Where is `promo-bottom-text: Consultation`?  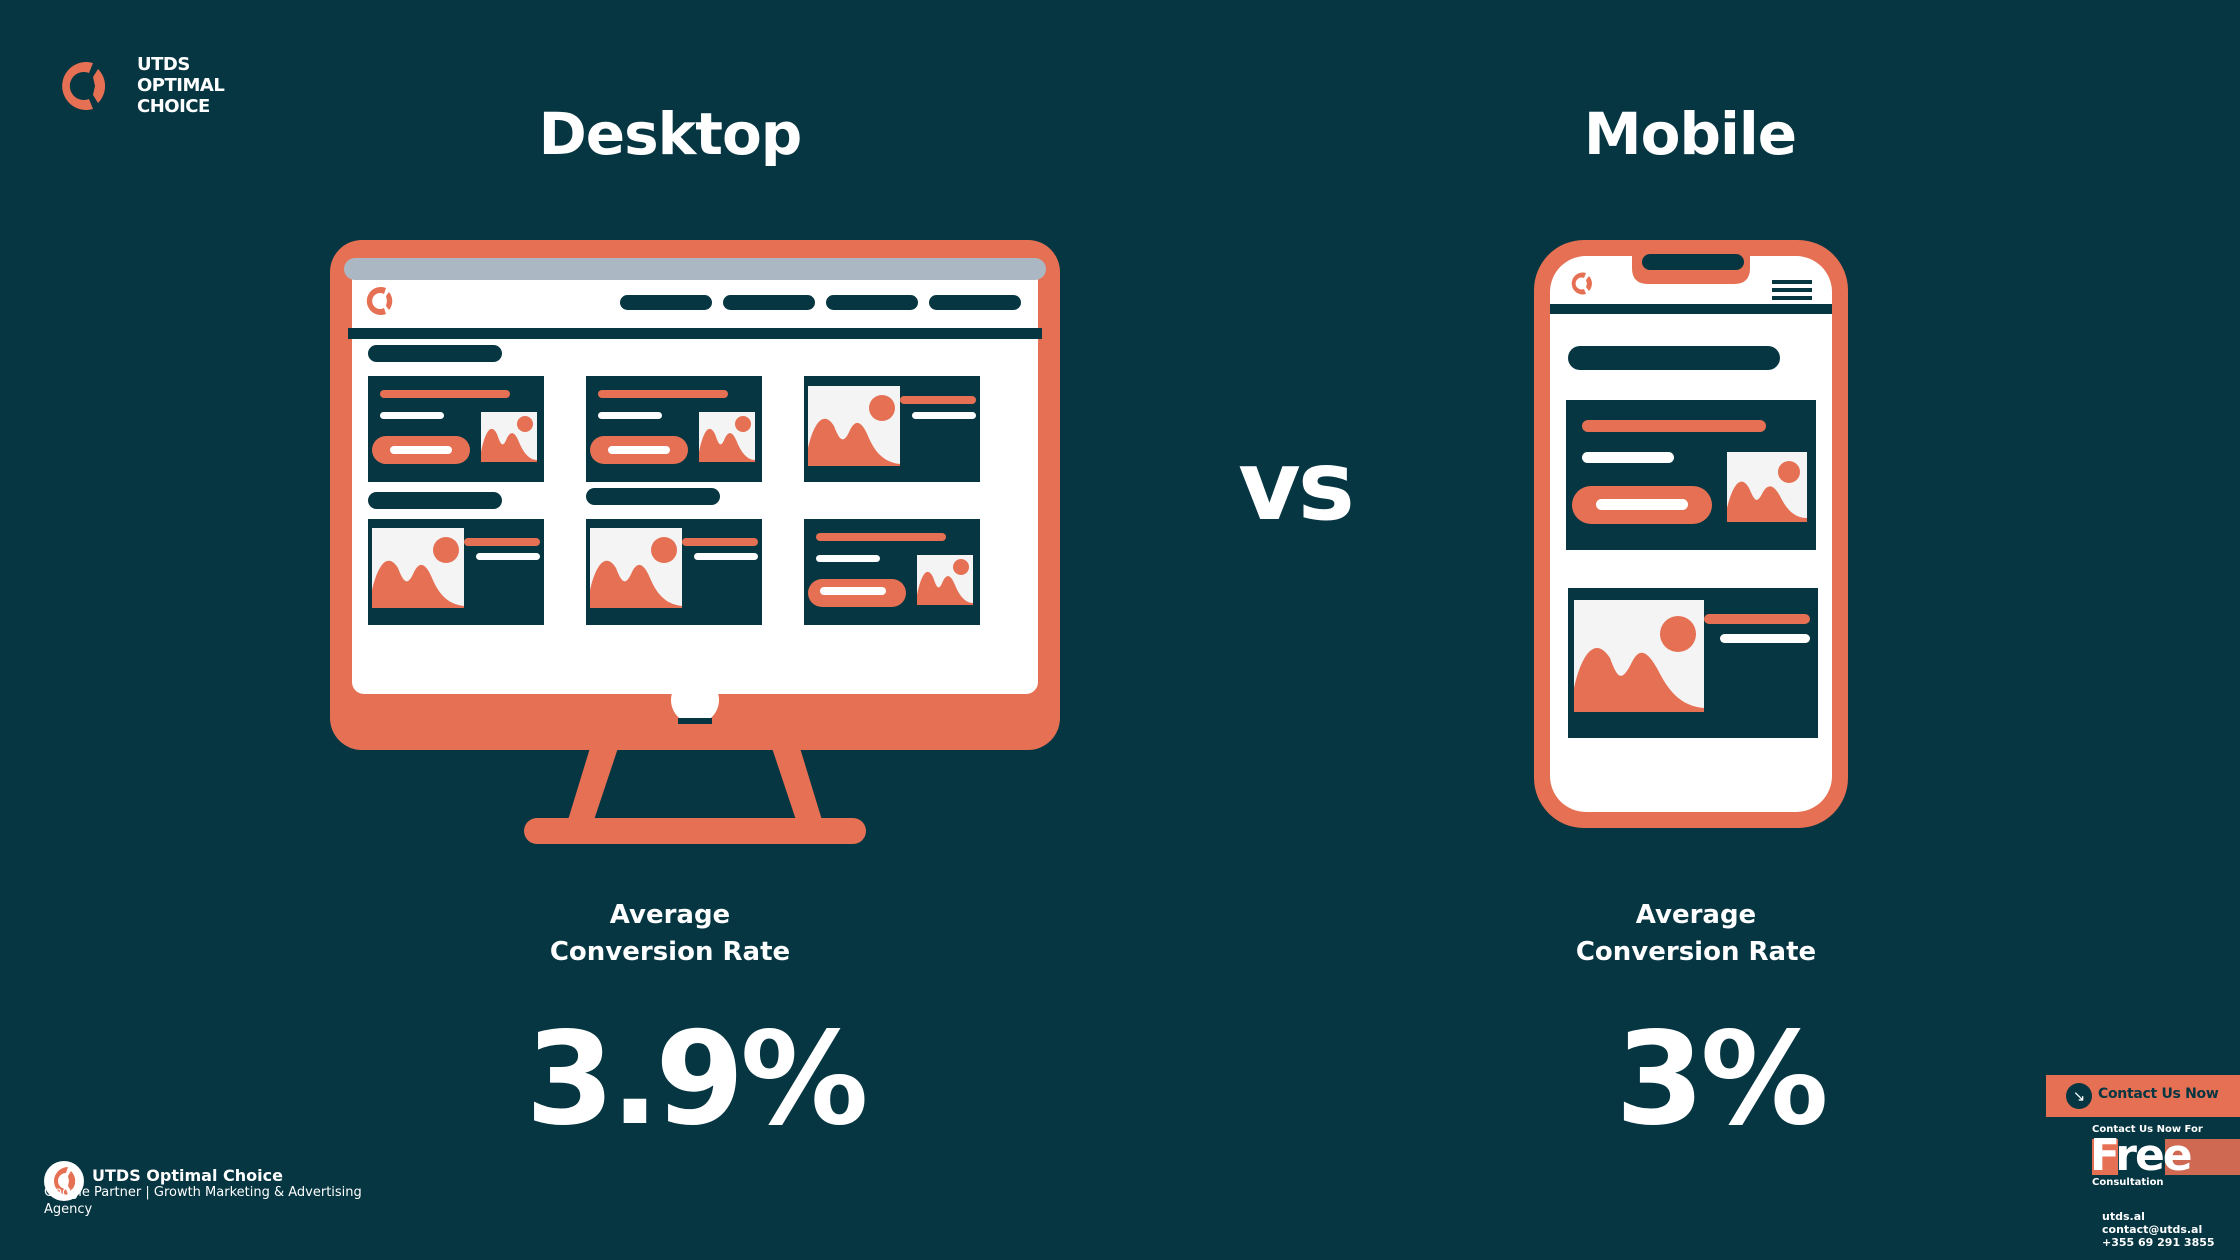
promo-bottom-text: Consultation is located at coordinates (2128, 1182).